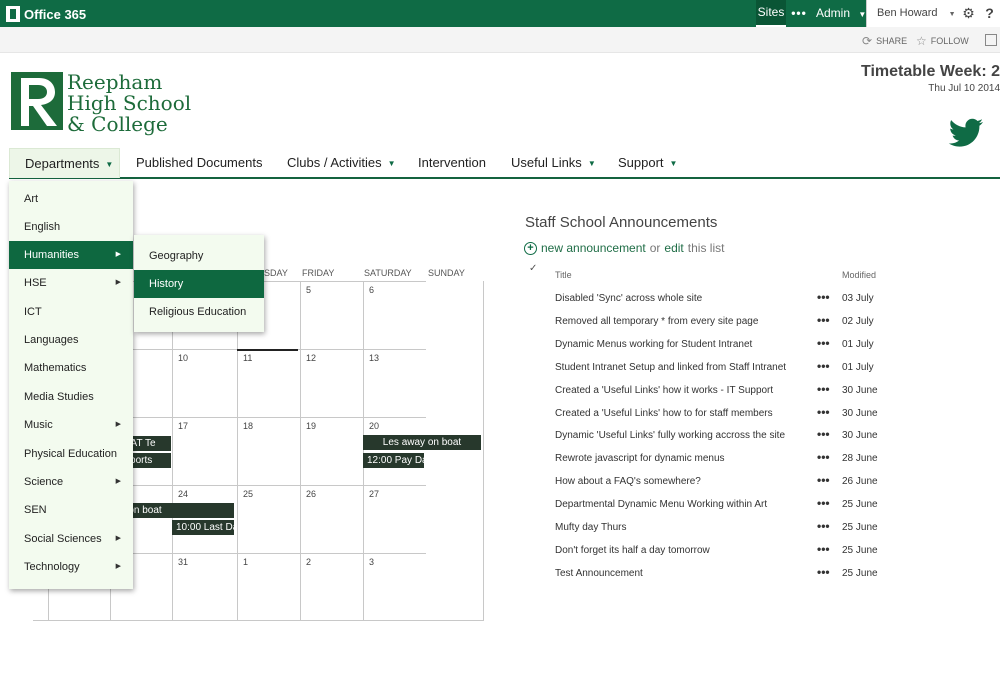  I want to click on admin-menu: Admin ▼, so click(841, 13).